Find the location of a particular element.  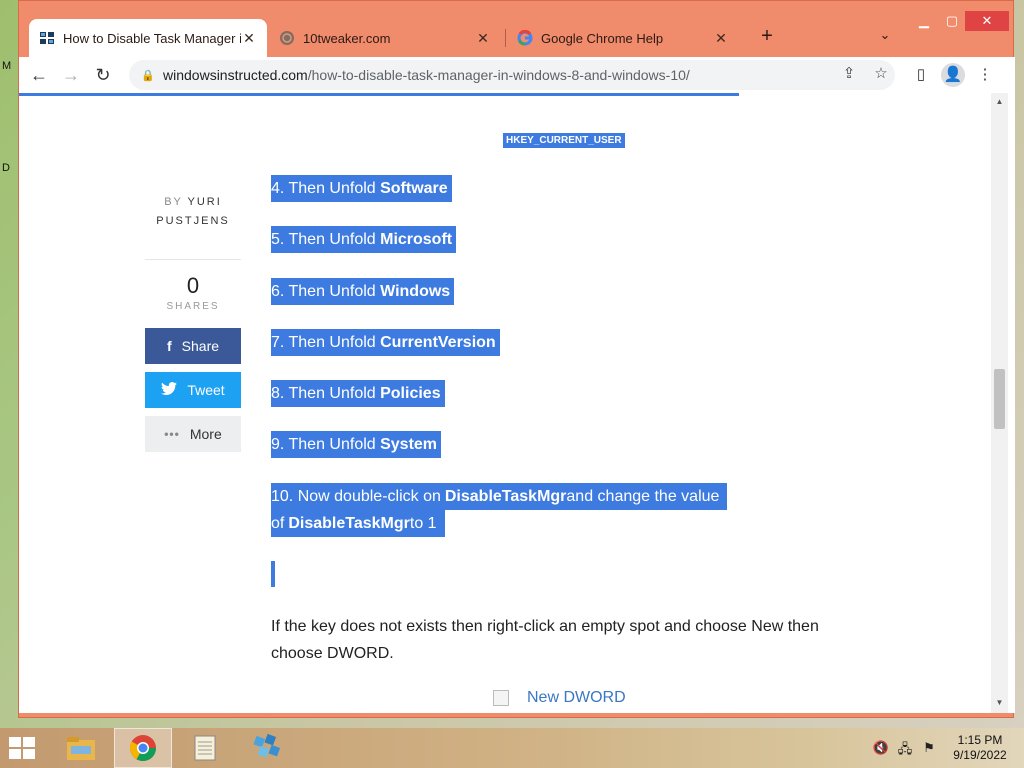

close-window-button: ✕ is located at coordinates (987, 21).